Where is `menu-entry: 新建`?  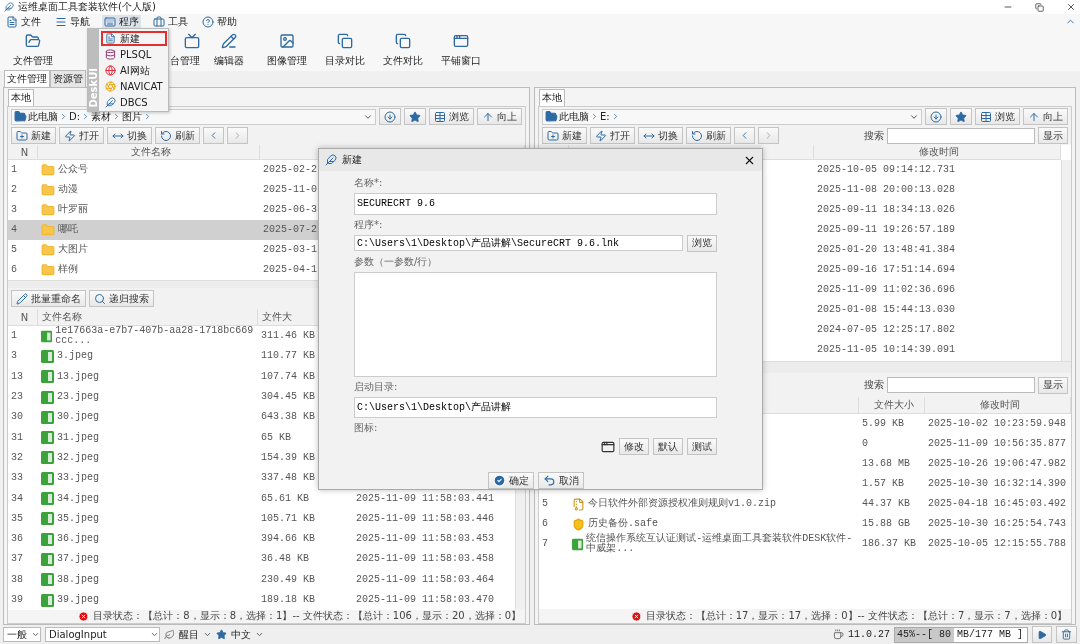
menu-entry: 新建 is located at coordinates (134, 38).